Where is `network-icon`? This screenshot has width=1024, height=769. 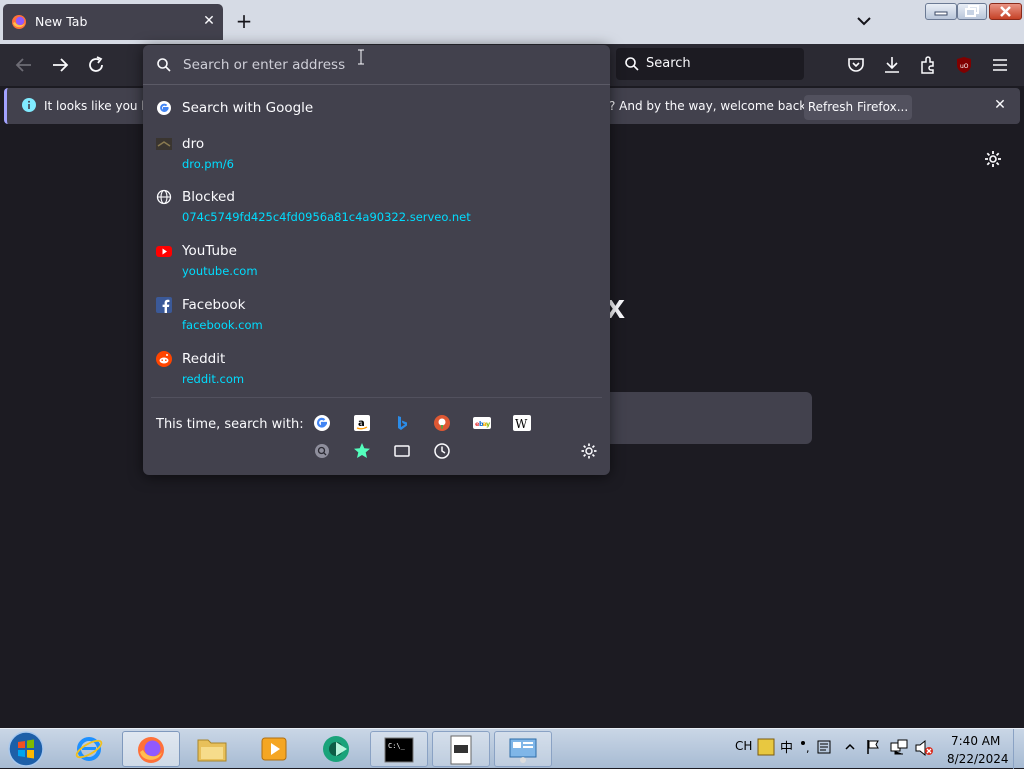
network-icon is located at coordinates (899, 747).